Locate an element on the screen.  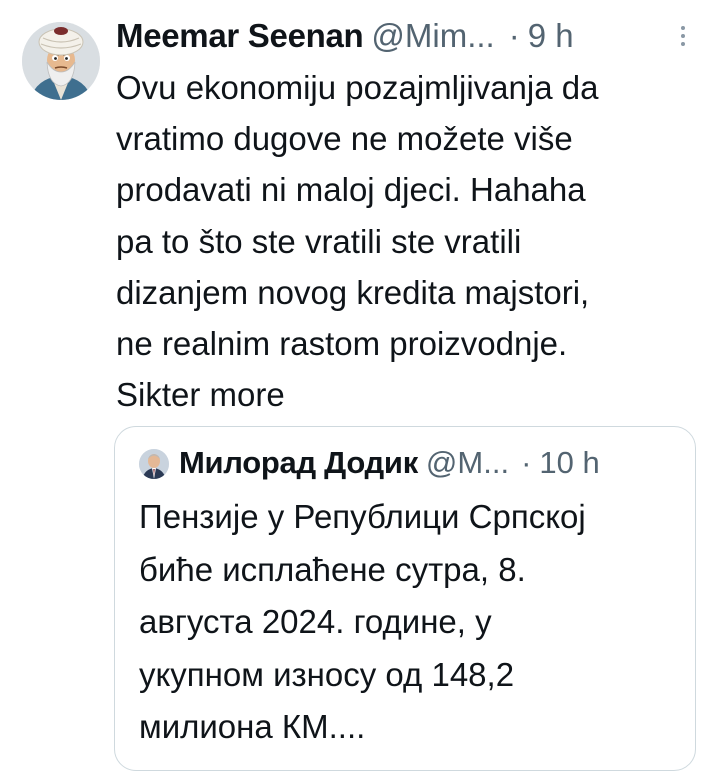
author-avatar is located at coordinates (61, 61).